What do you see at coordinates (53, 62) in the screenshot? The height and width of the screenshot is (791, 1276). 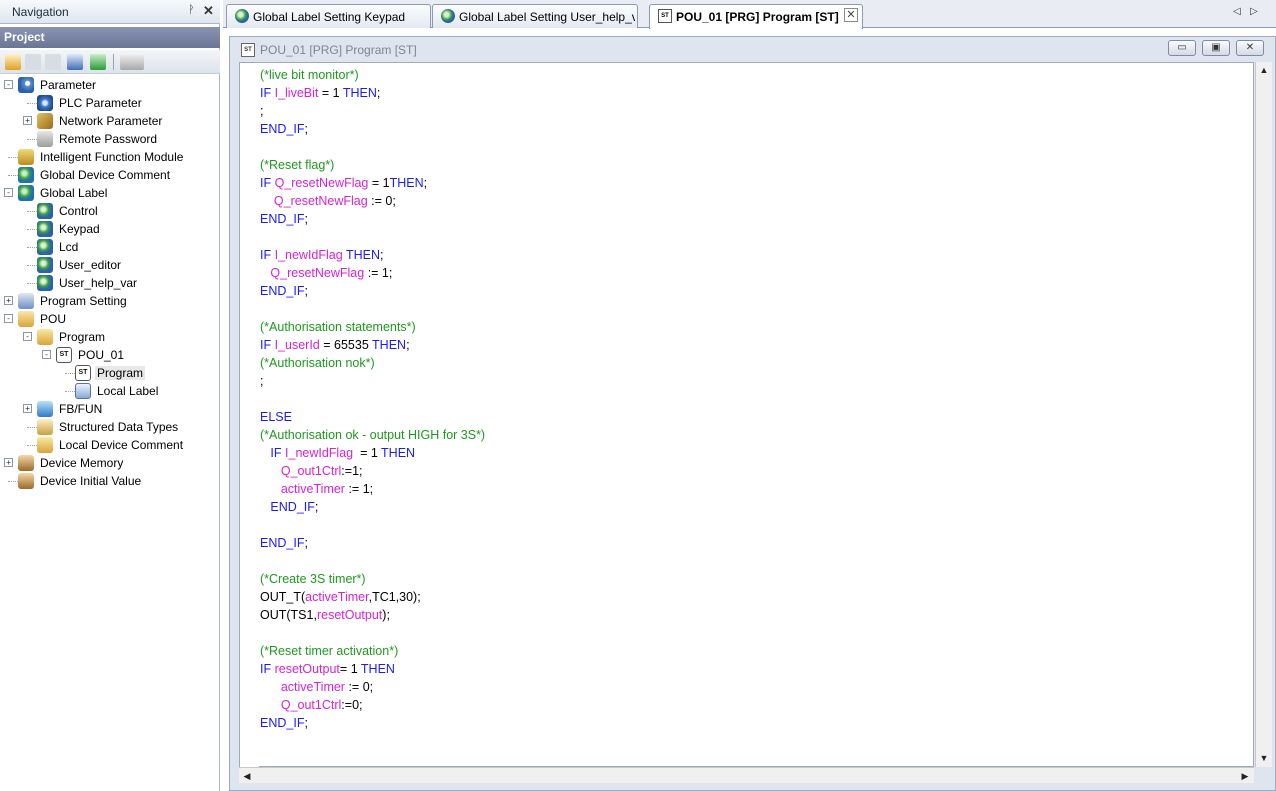 I see `paste-icon` at bounding box center [53, 62].